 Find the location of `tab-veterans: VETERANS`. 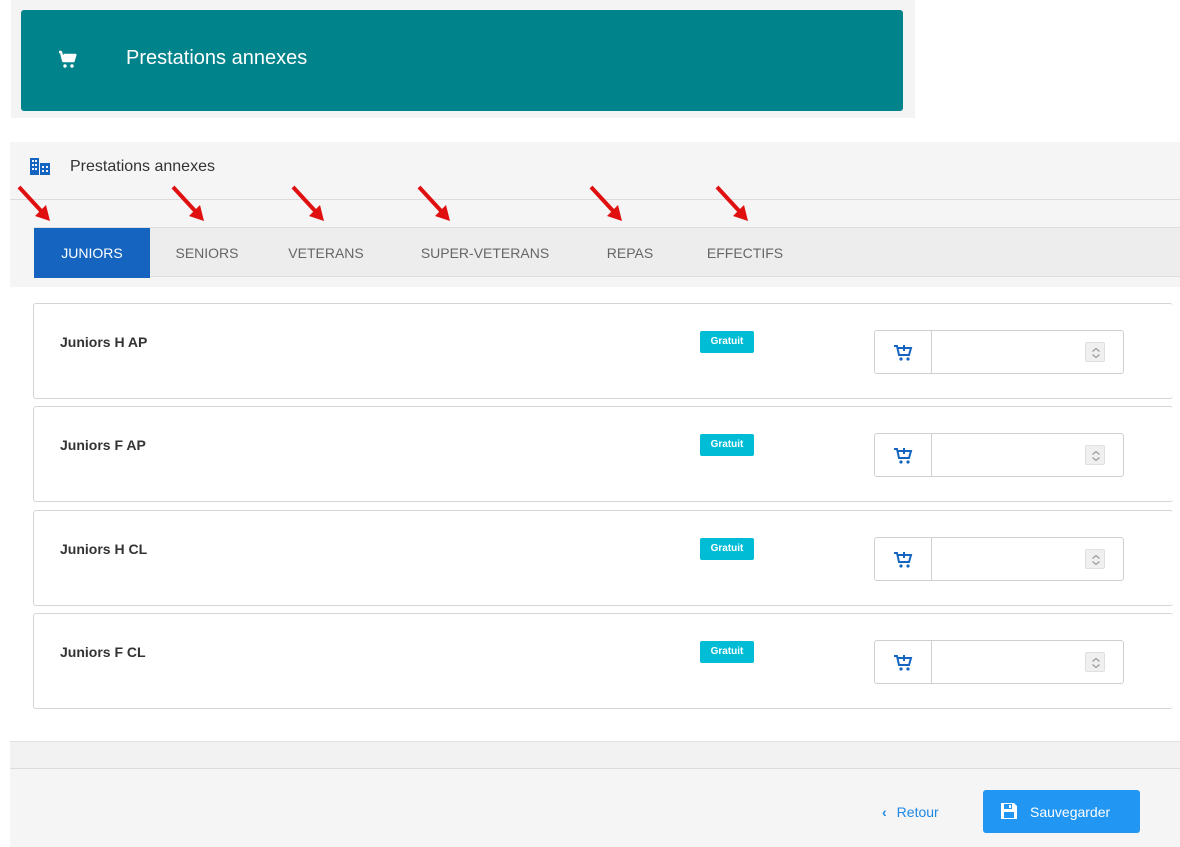

tab-veterans: VETERANS is located at coordinates (326, 253).